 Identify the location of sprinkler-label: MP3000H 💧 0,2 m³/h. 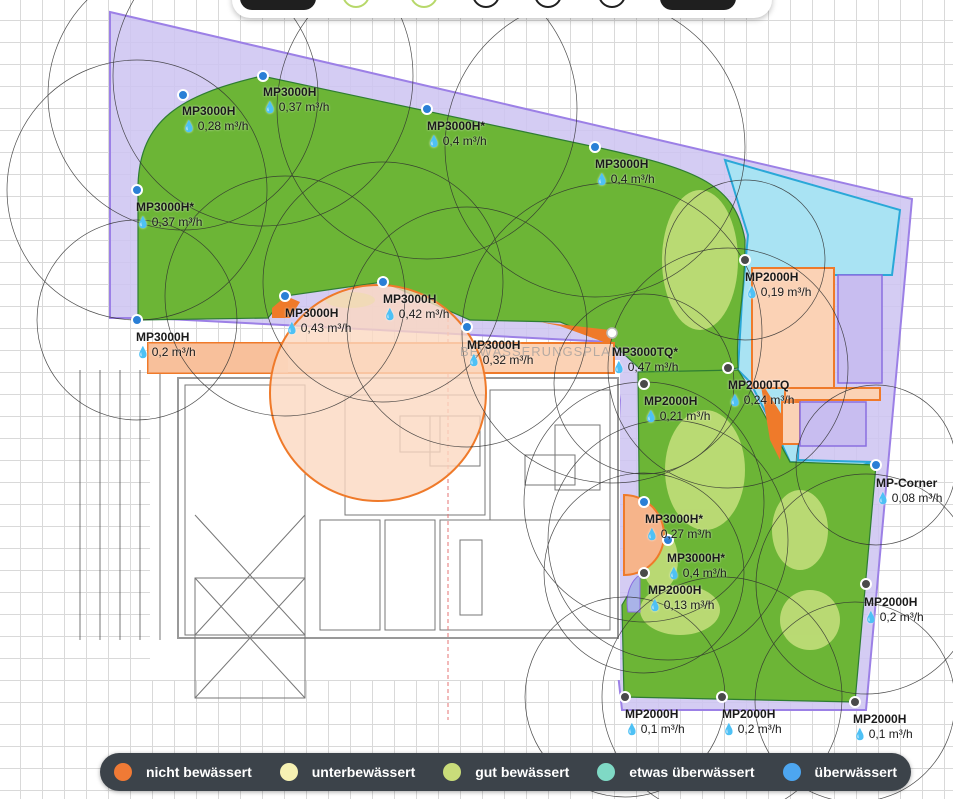
(166, 345).